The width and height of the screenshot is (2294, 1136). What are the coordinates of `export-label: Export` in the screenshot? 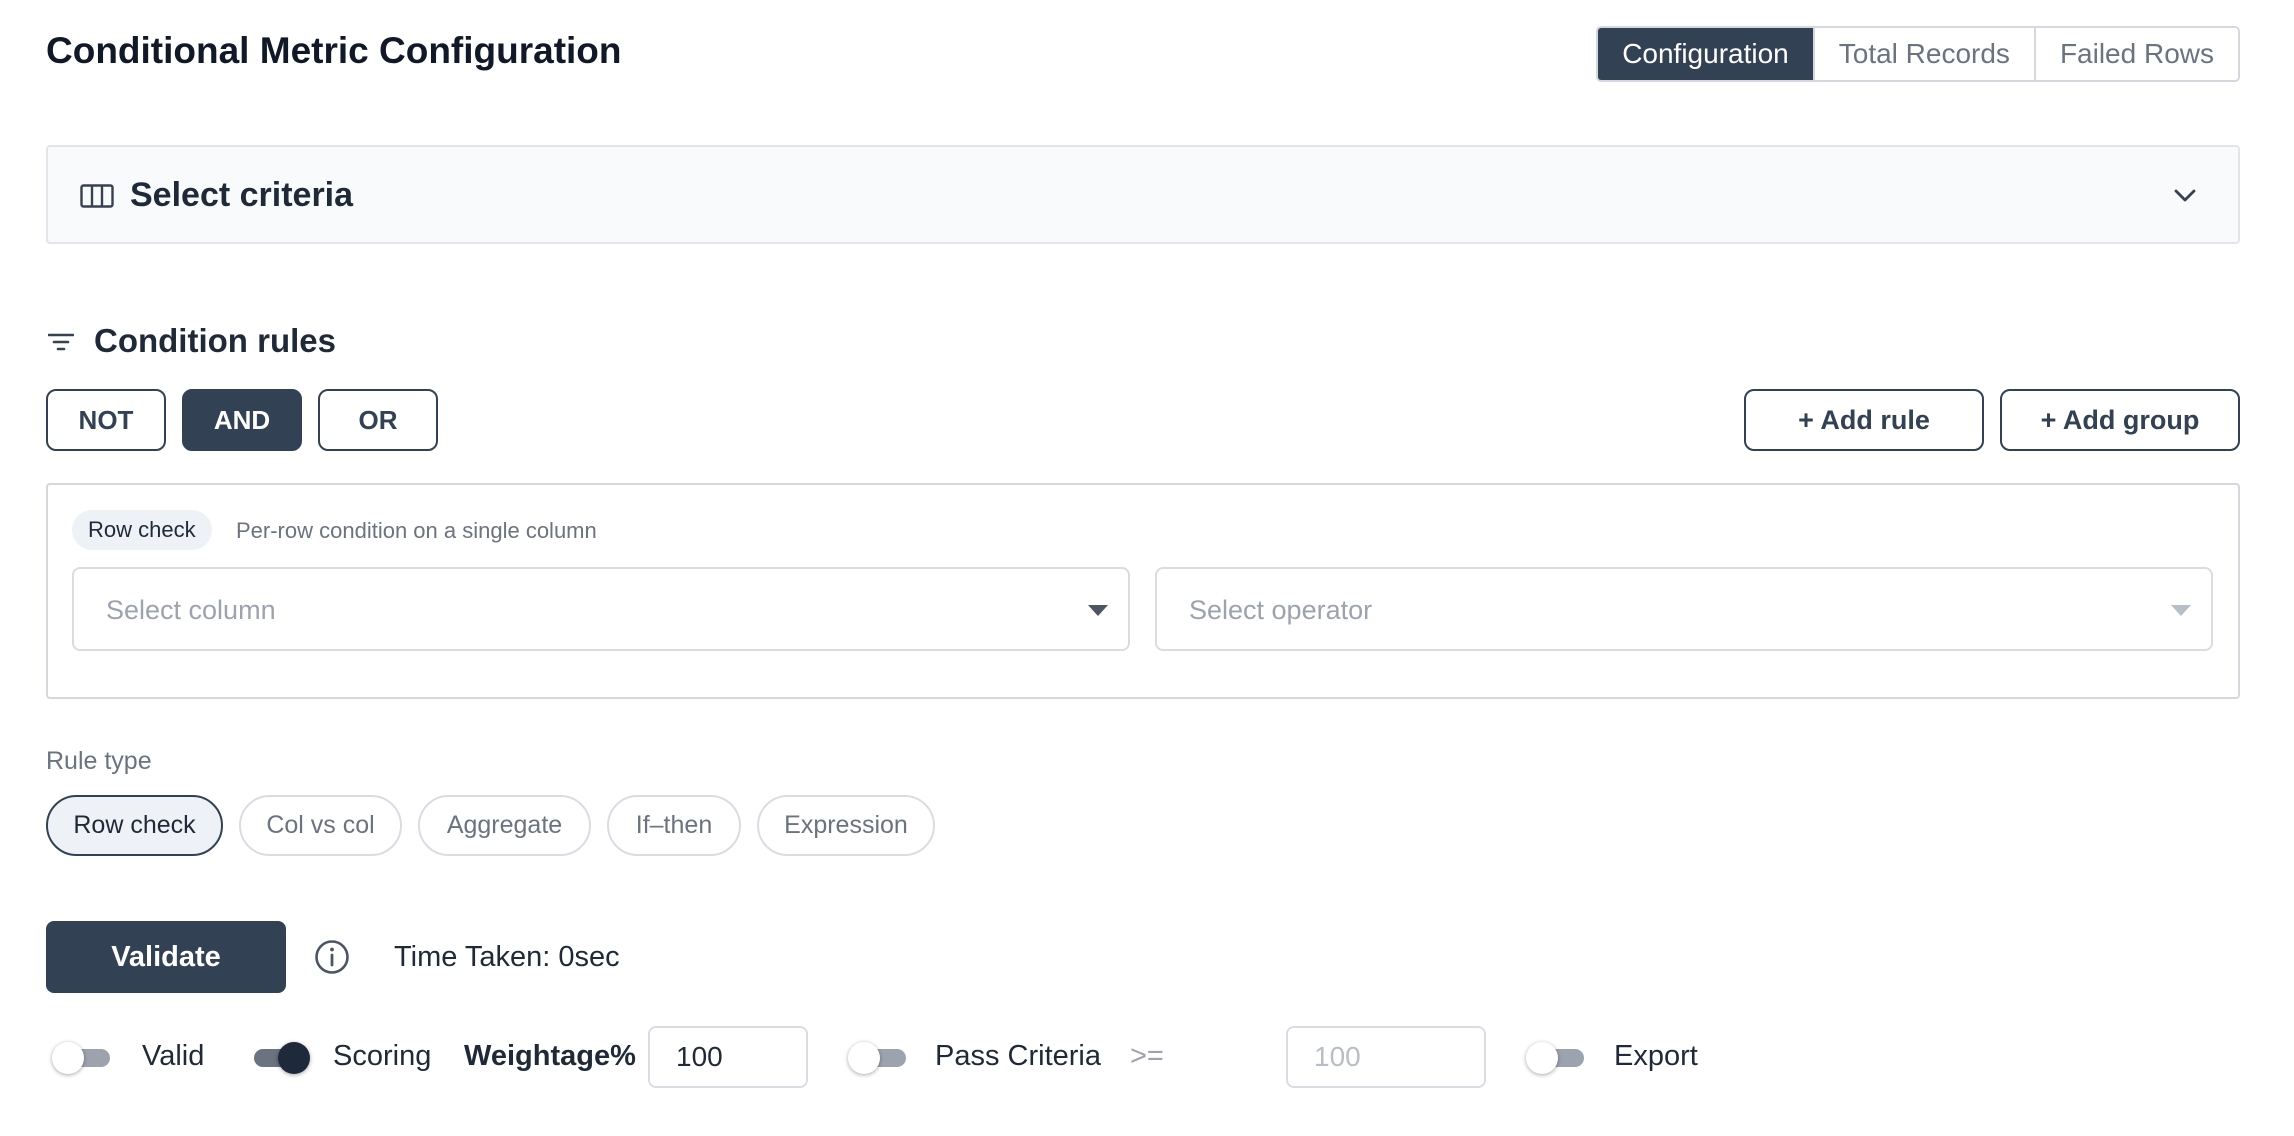 It's located at (1656, 1056).